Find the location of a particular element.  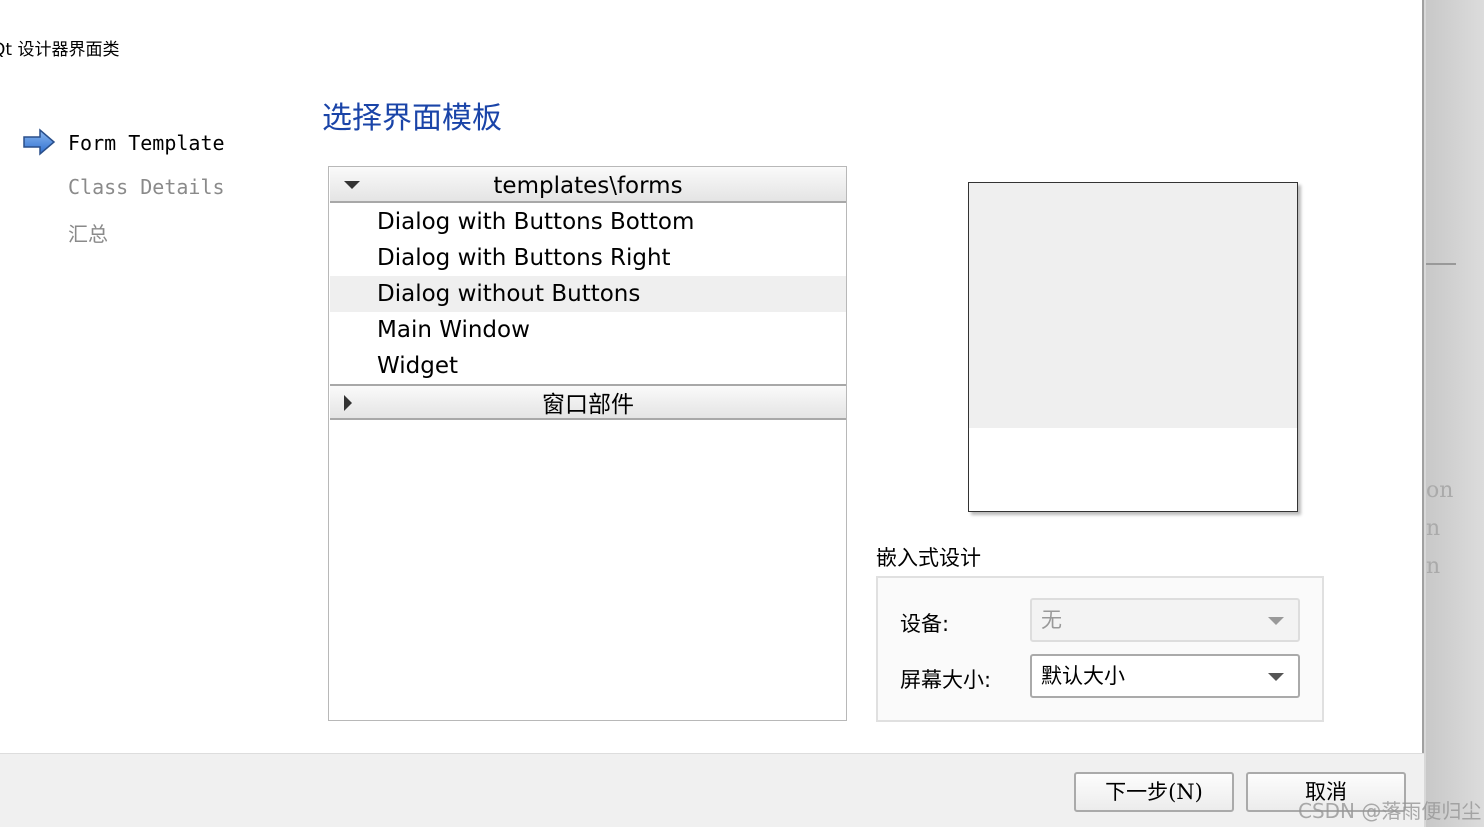

collapsed-triangle-icon is located at coordinates (352, 404).